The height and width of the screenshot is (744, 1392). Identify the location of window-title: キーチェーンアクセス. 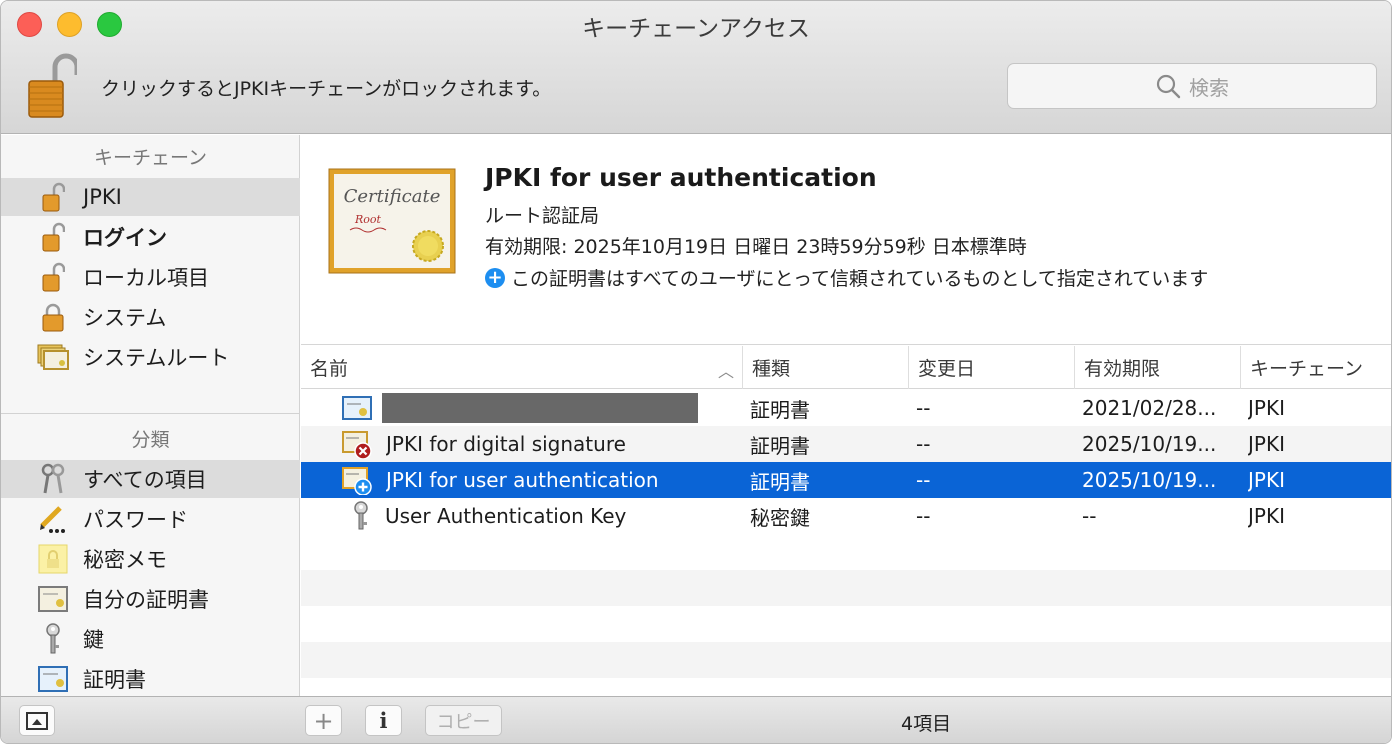
(696, 29).